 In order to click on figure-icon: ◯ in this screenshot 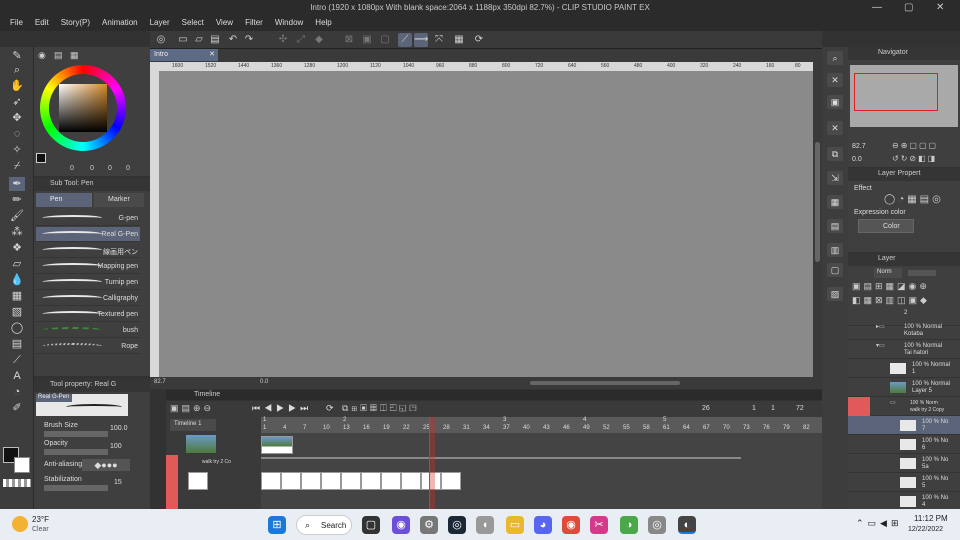, I will do `click(17, 328)`.